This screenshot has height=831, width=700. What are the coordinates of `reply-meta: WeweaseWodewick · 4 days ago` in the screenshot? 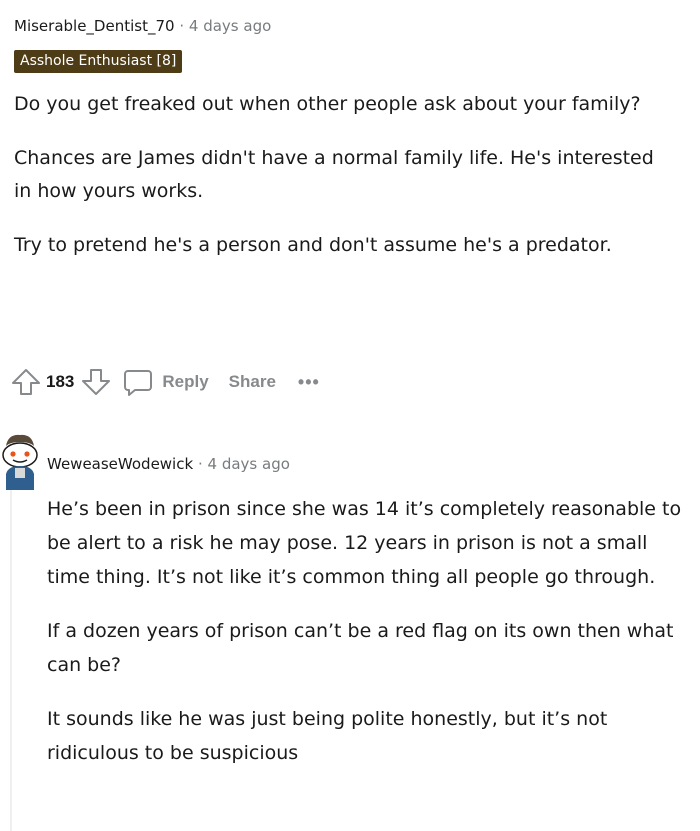 It's located at (168, 464).